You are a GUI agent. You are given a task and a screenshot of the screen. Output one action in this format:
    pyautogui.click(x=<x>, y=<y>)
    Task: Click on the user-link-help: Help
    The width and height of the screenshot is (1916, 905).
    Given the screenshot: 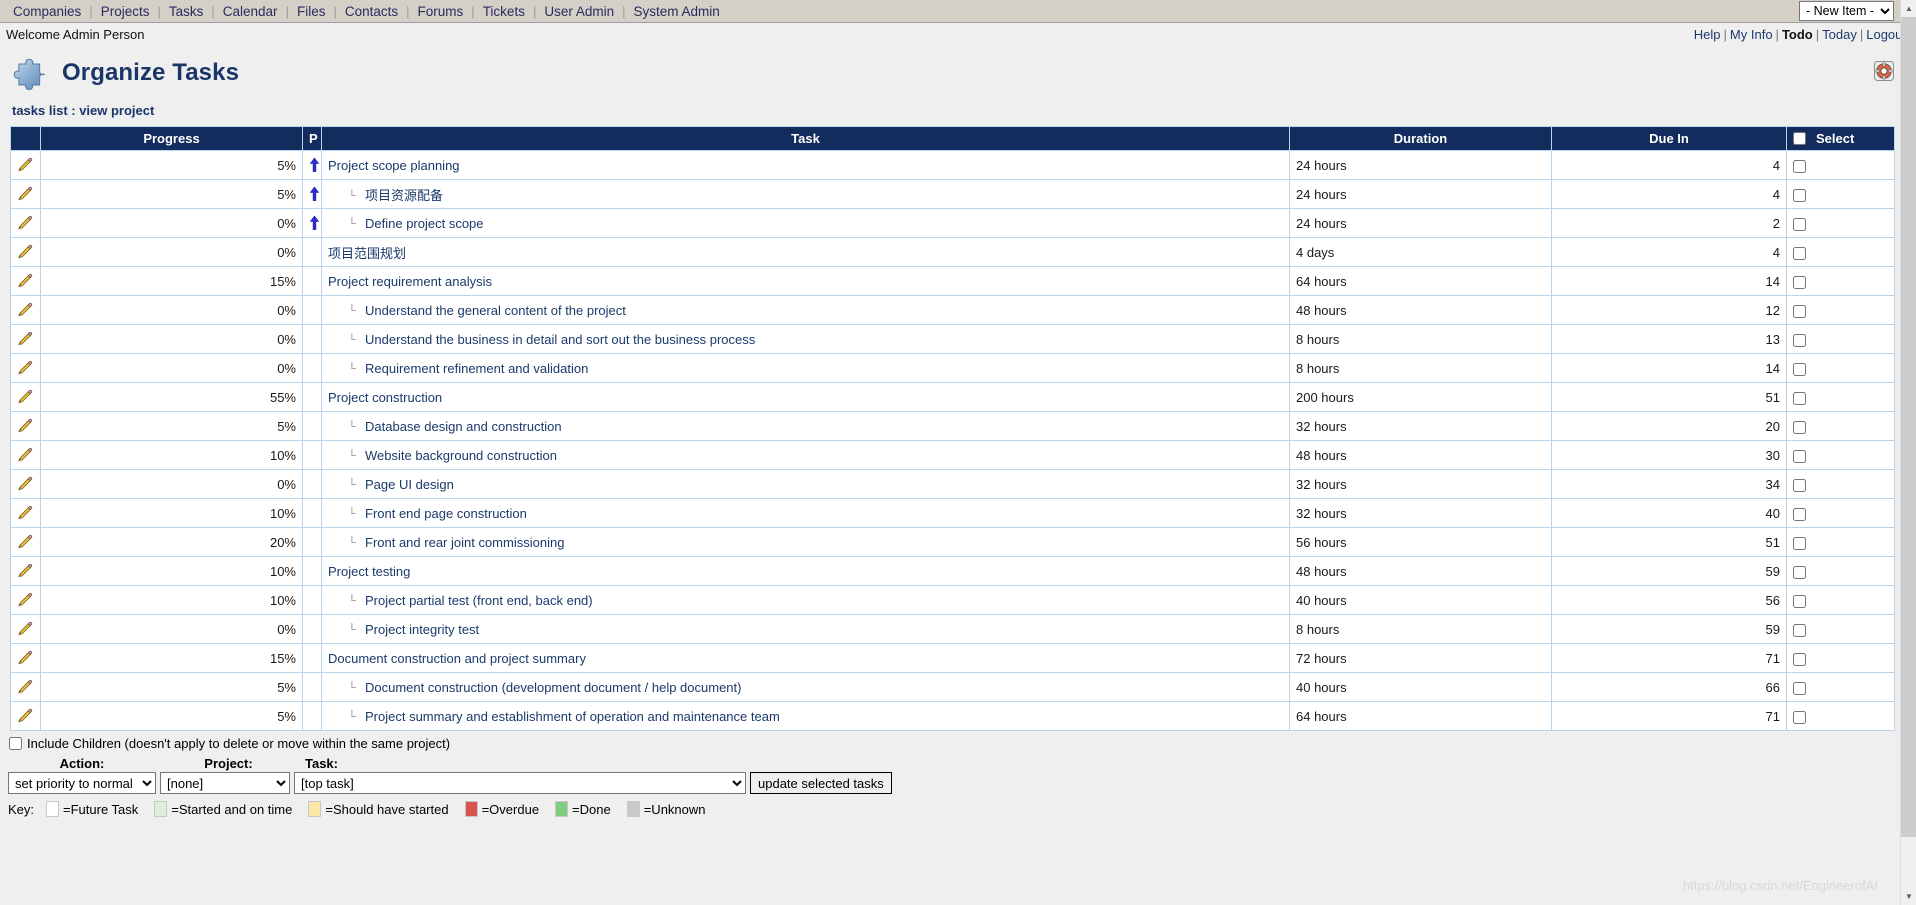 What is the action you would take?
    pyautogui.click(x=1707, y=34)
    